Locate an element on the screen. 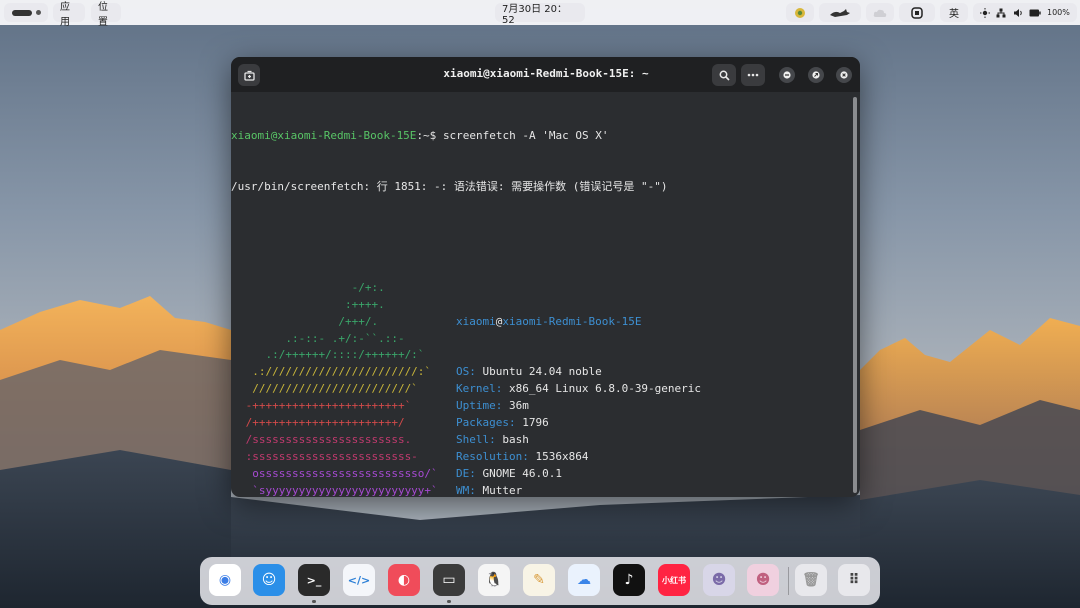  ascii-logo-row: :++++. is located at coordinates (312, 304).